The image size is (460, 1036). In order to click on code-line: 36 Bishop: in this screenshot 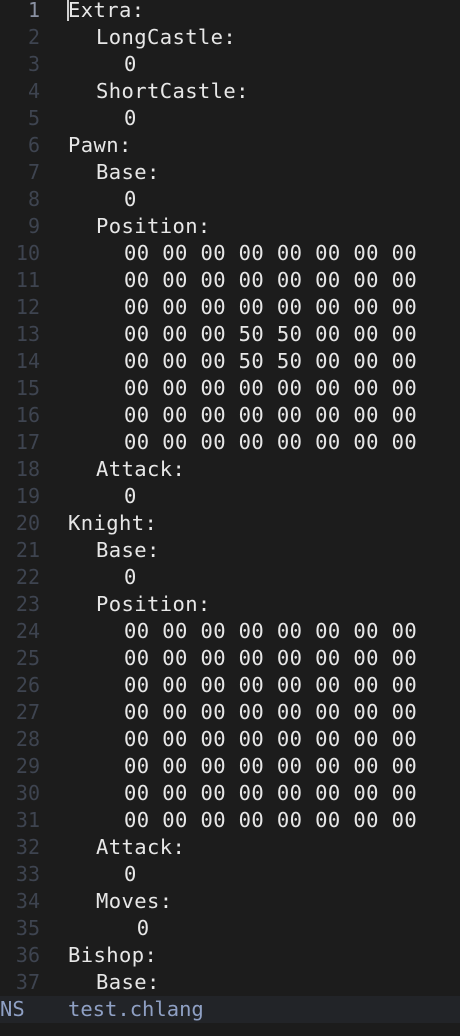, I will do `click(230, 955)`.